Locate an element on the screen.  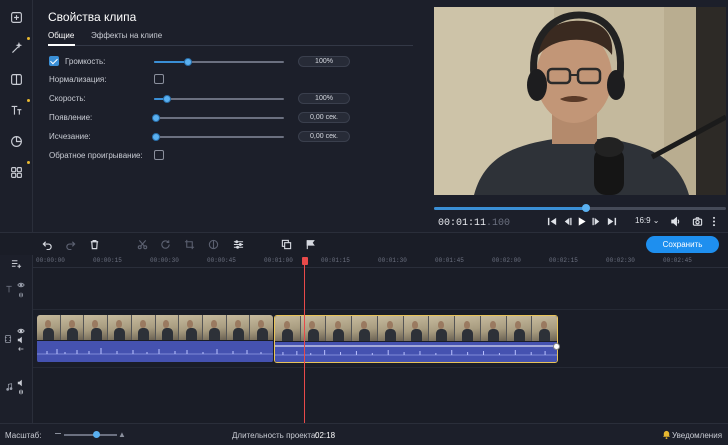
ruler-label: 00:00:30 is located at coordinates (164, 260).